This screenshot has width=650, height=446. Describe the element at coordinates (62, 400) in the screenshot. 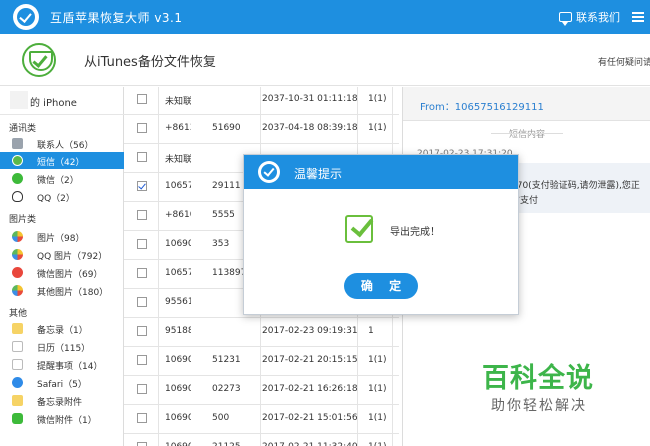

I see `sidebar-item-notes-attachments: 备忘录附件` at that location.